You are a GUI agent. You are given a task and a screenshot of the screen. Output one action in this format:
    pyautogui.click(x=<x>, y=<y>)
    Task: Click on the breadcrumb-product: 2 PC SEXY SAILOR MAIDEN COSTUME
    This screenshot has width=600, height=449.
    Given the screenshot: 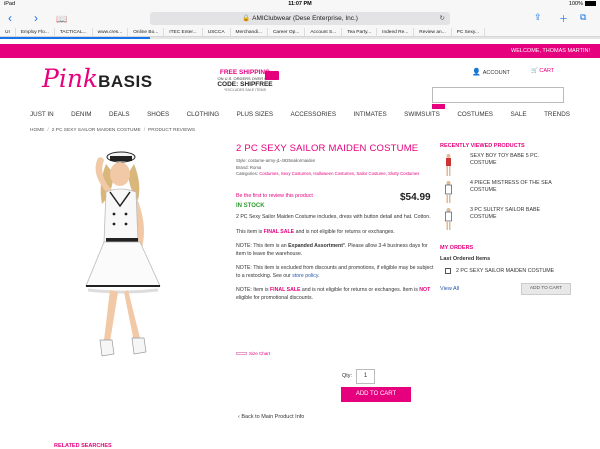 What is the action you would take?
    pyautogui.click(x=96, y=130)
    